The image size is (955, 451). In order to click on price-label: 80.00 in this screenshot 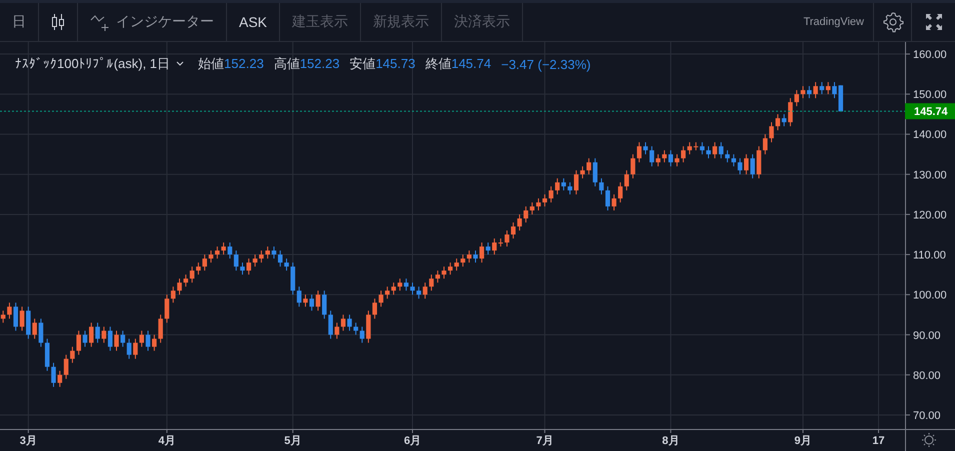, I will do `click(927, 376)`.